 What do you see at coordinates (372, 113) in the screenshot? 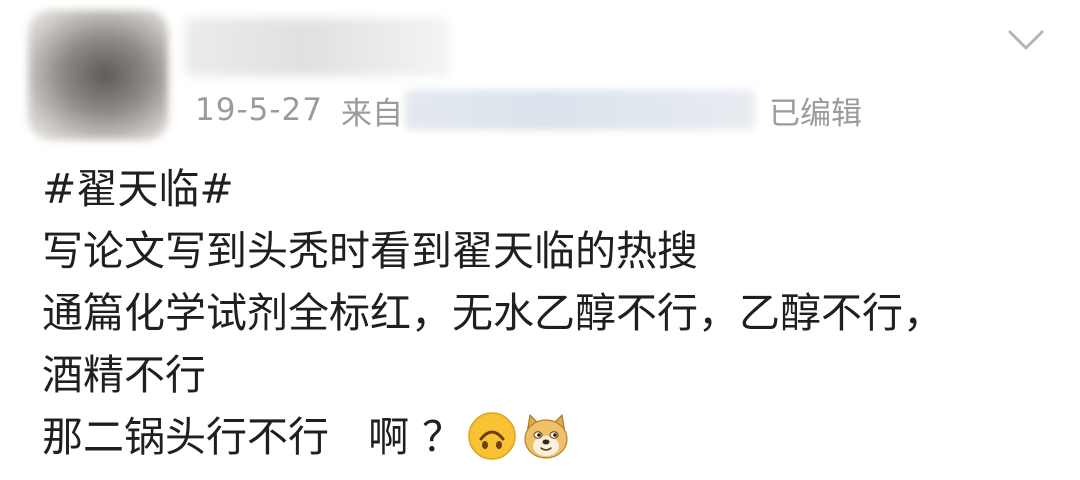
I see `source-prefix: 来自` at bounding box center [372, 113].